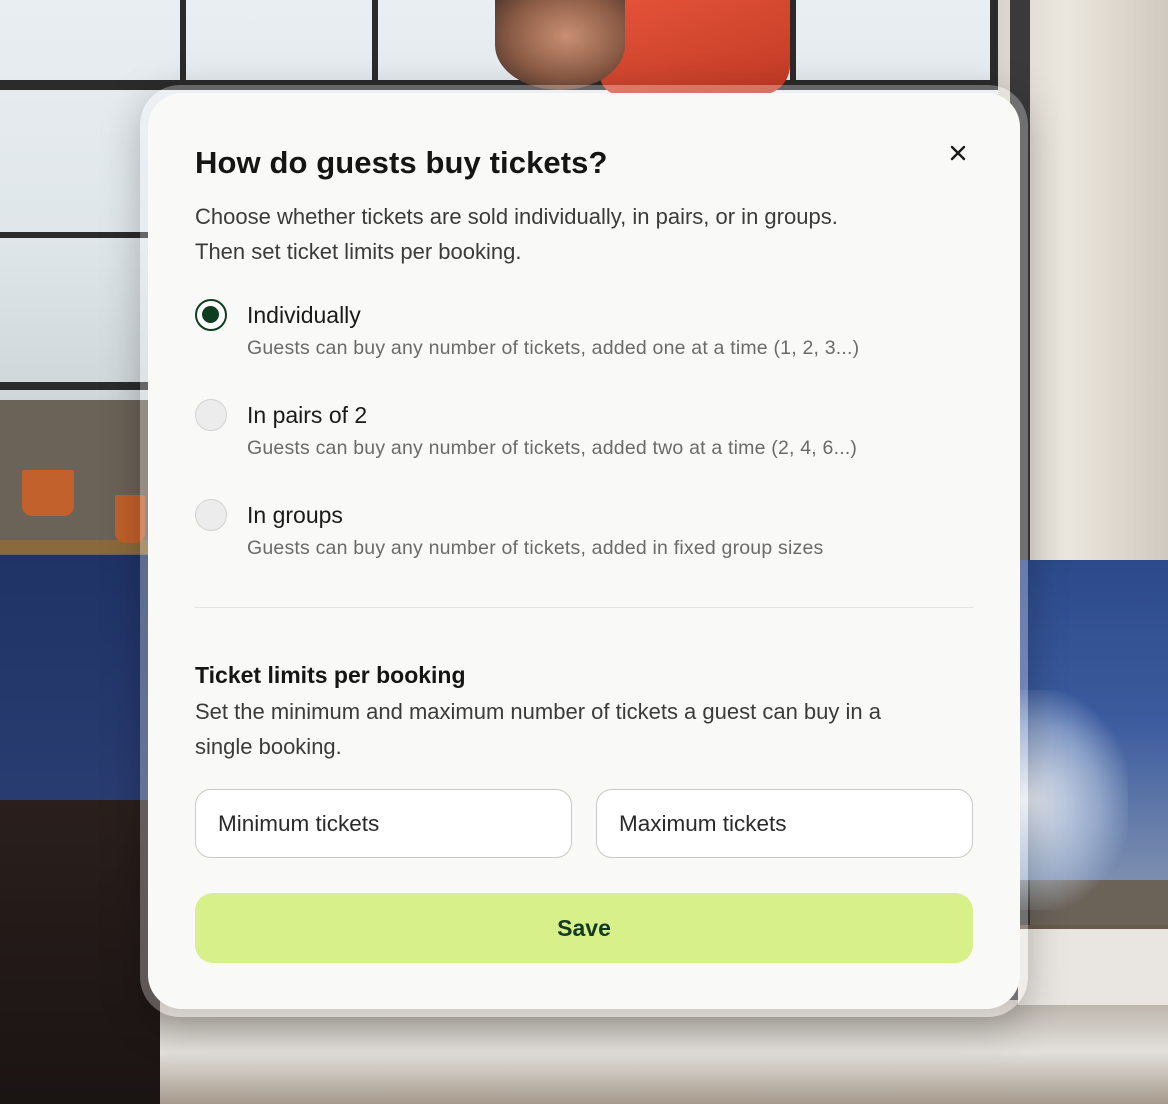  Describe the element at coordinates (784, 823) in the screenshot. I see `maximum-tickets-input` at that location.